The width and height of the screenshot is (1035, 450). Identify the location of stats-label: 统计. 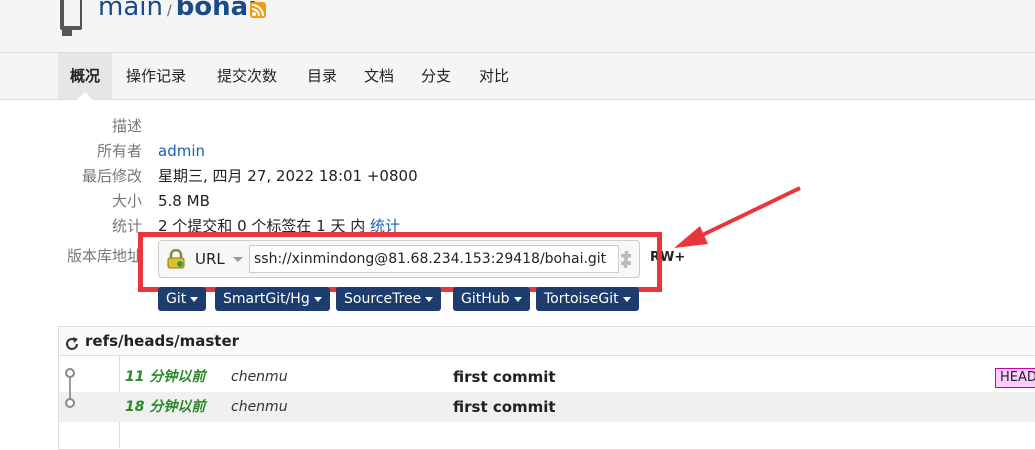
(126, 226).